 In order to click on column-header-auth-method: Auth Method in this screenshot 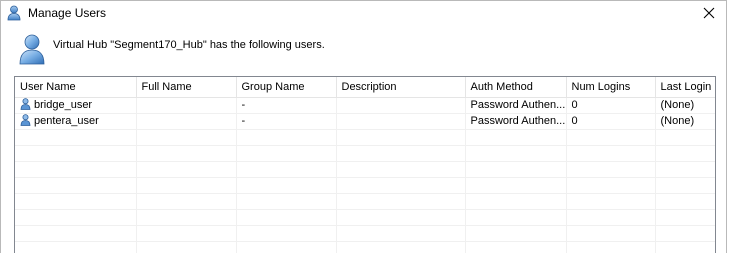, I will do `click(516, 87)`.